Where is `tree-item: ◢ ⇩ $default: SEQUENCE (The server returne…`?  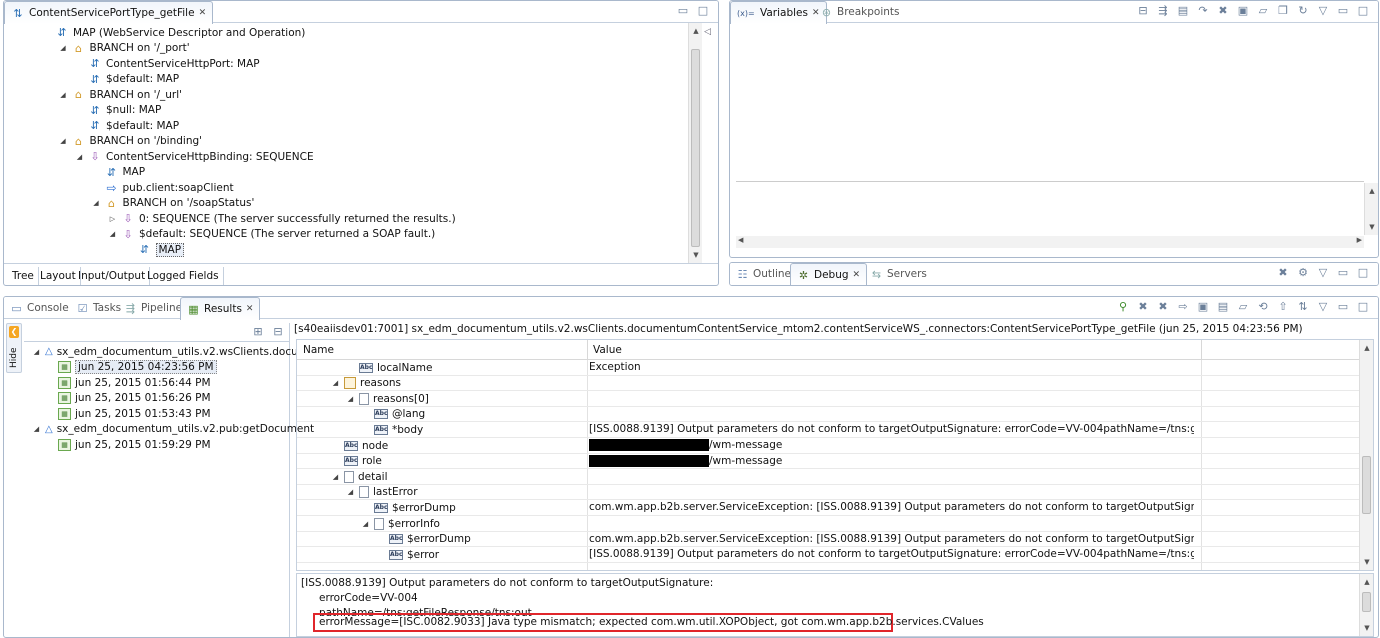
tree-item: ◢ ⇩ $default: SEQUENCE (The server returne… is located at coordinates (271, 234).